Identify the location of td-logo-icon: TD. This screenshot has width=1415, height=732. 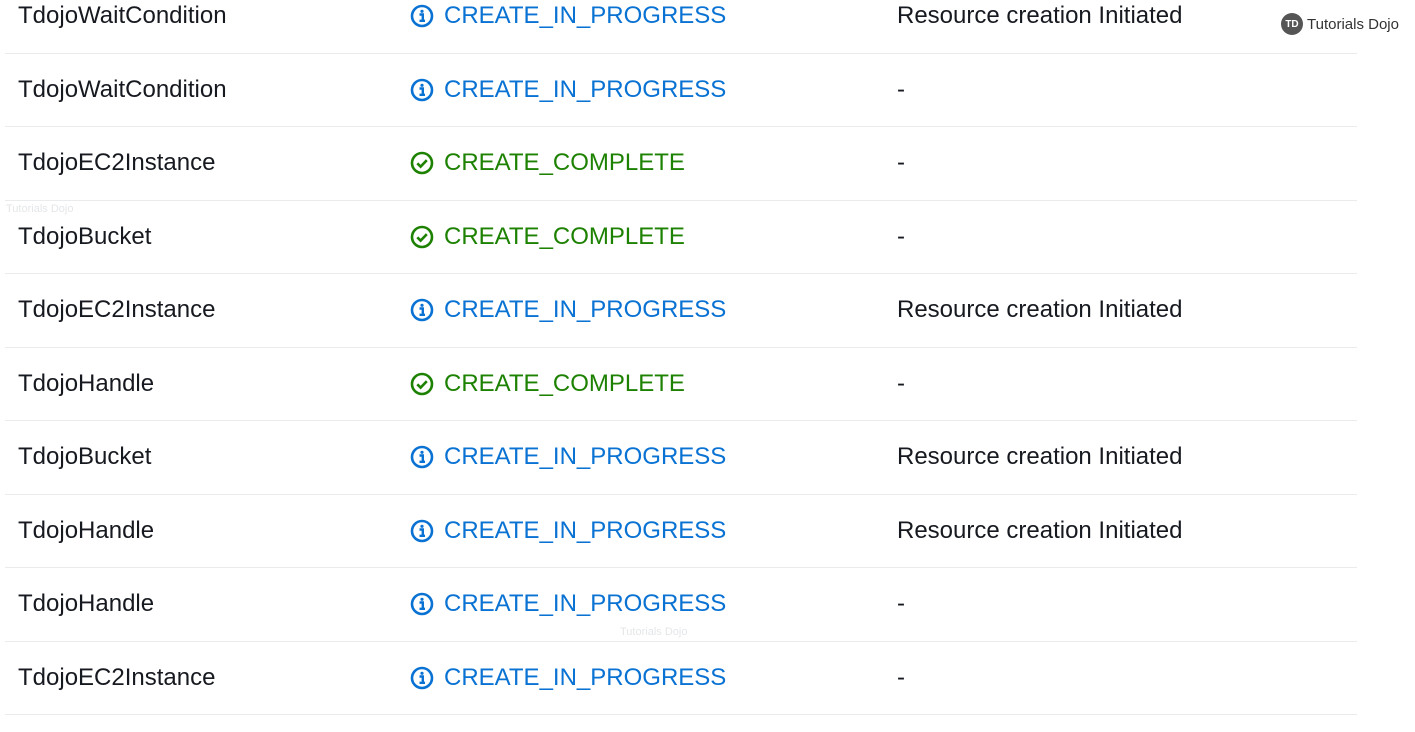
(1292, 24).